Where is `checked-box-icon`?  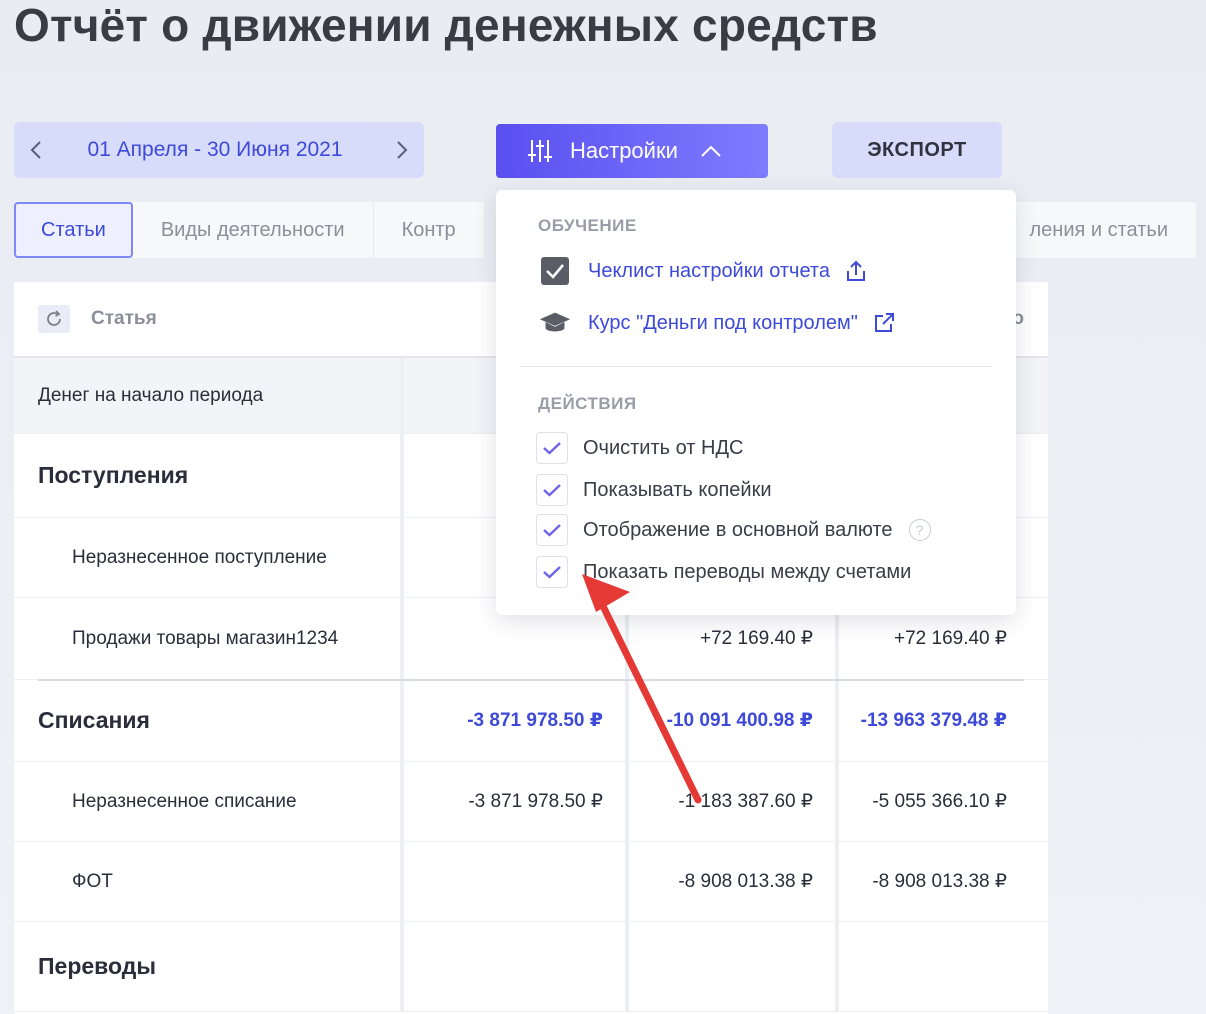 checked-box-icon is located at coordinates (555, 271).